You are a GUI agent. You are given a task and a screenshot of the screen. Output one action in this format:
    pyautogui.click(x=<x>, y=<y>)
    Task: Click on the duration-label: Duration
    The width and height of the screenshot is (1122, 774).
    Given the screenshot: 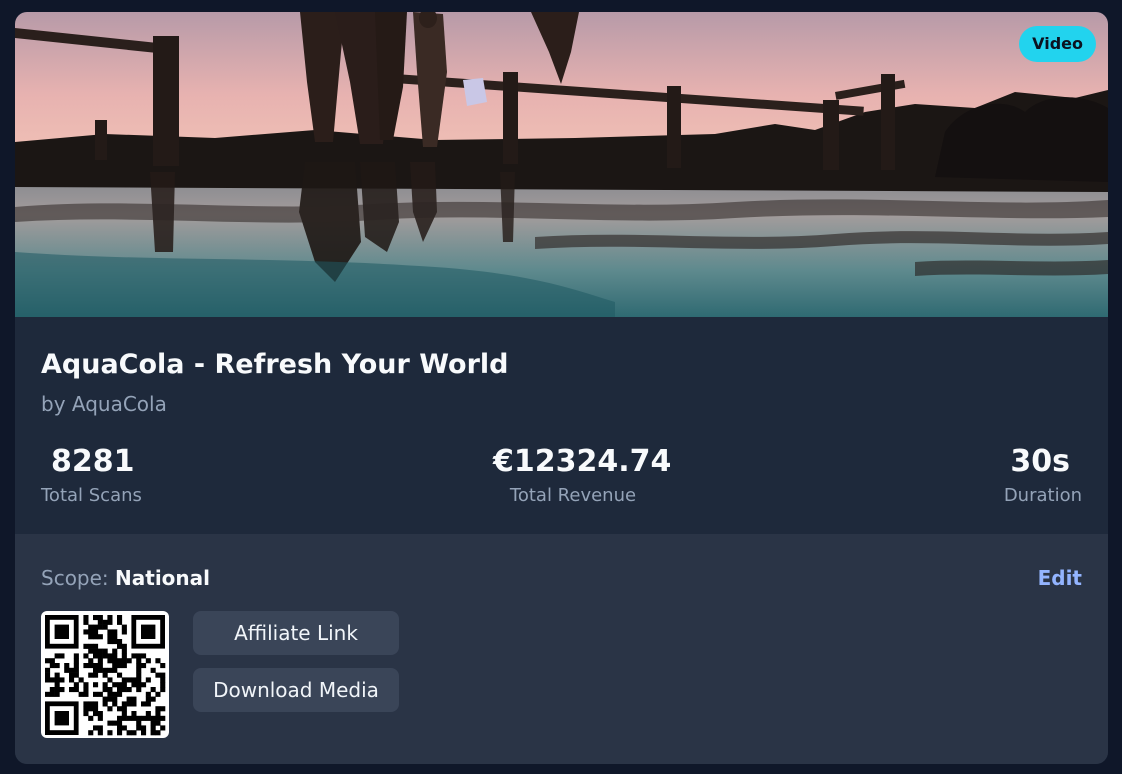 What is the action you would take?
    pyautogui.click(x=1042, y=495)
    